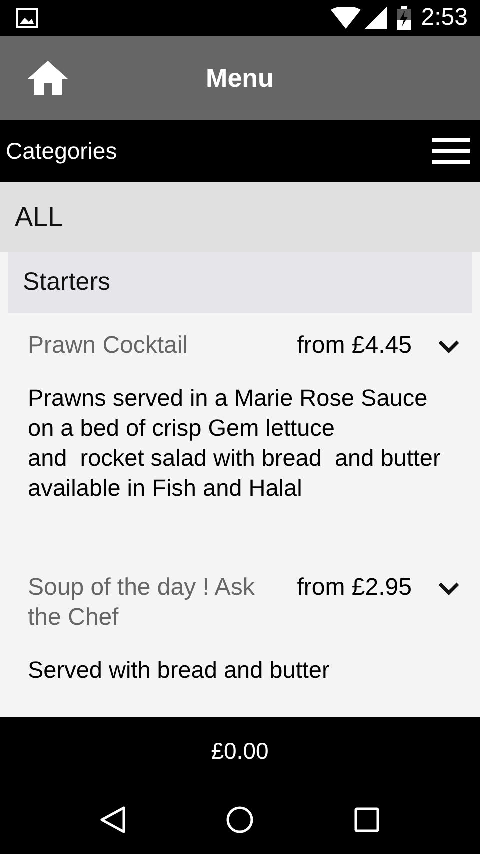 The width and height of the screenshot is (480, 854). I want to click on dish-price: from £2.95, so click(354, 588).